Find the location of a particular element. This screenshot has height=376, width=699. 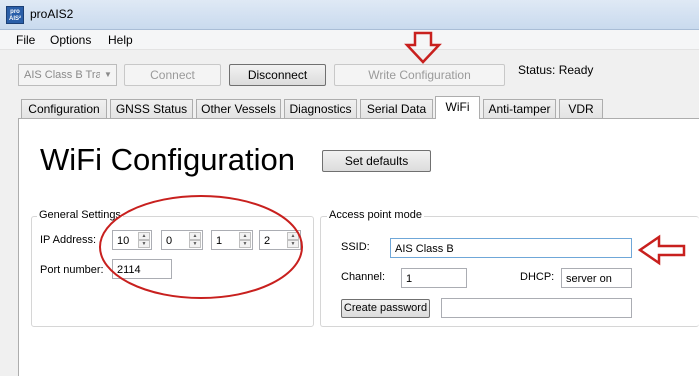

connect-button: Connect is located at coordinates (172, 75).